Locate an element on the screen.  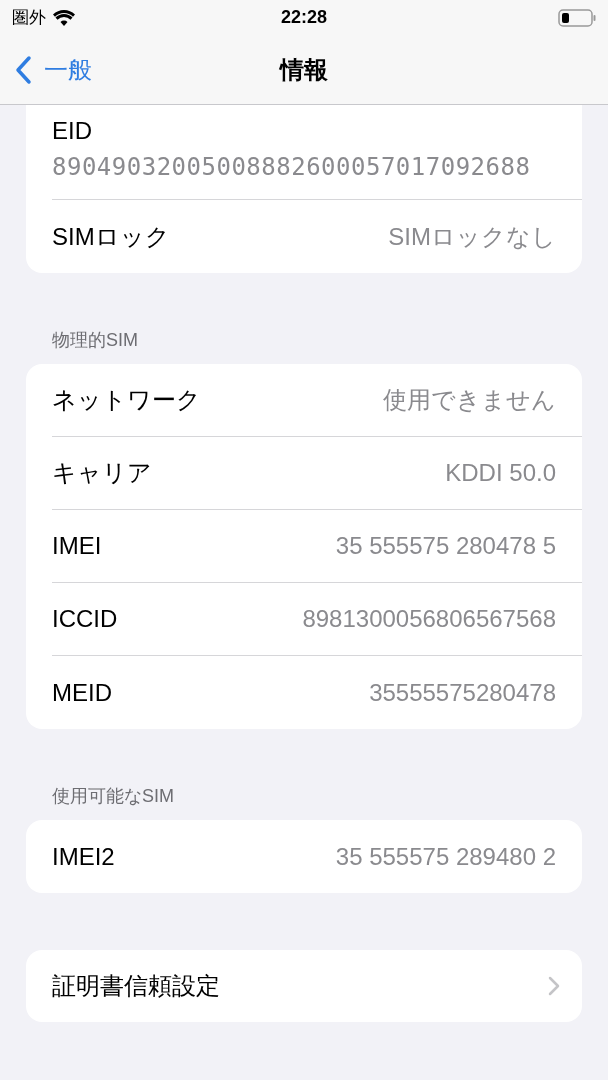
carrier-text: 圏外 is located at coordinates (29, 17).